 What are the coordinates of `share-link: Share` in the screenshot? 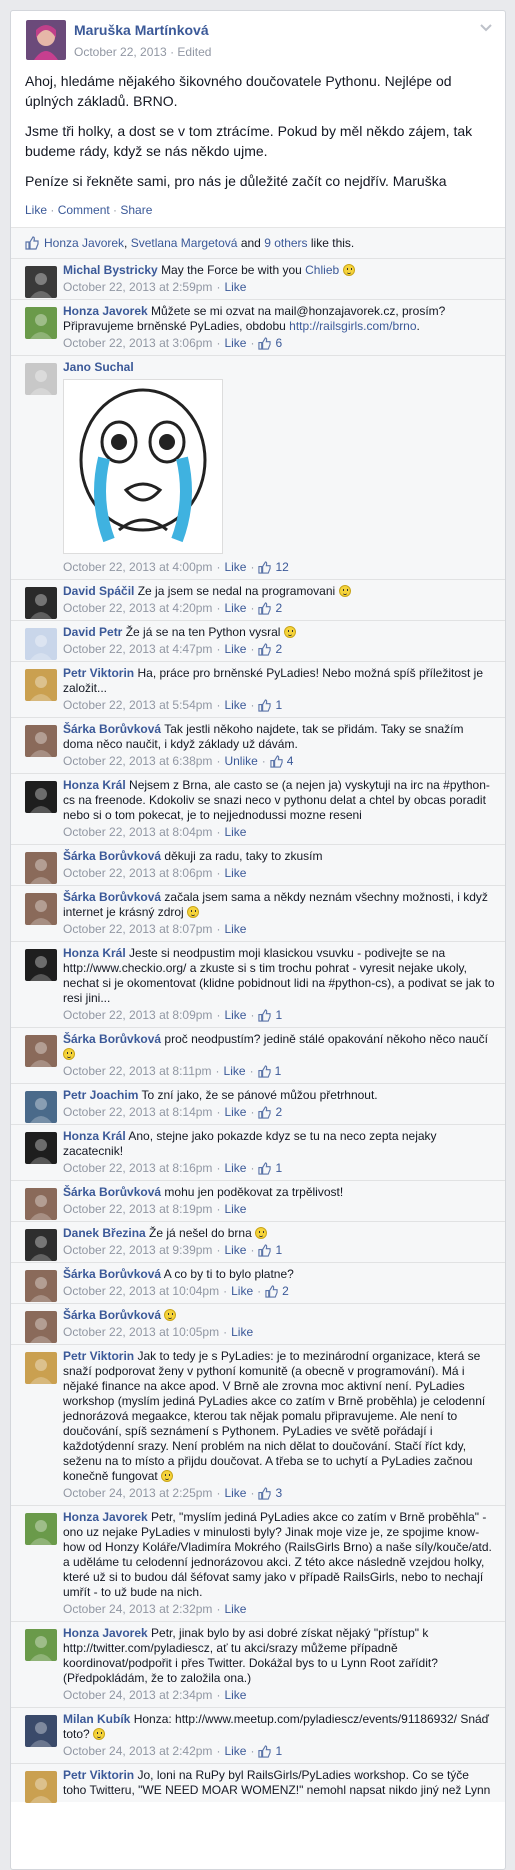 It's located at (136, 210).